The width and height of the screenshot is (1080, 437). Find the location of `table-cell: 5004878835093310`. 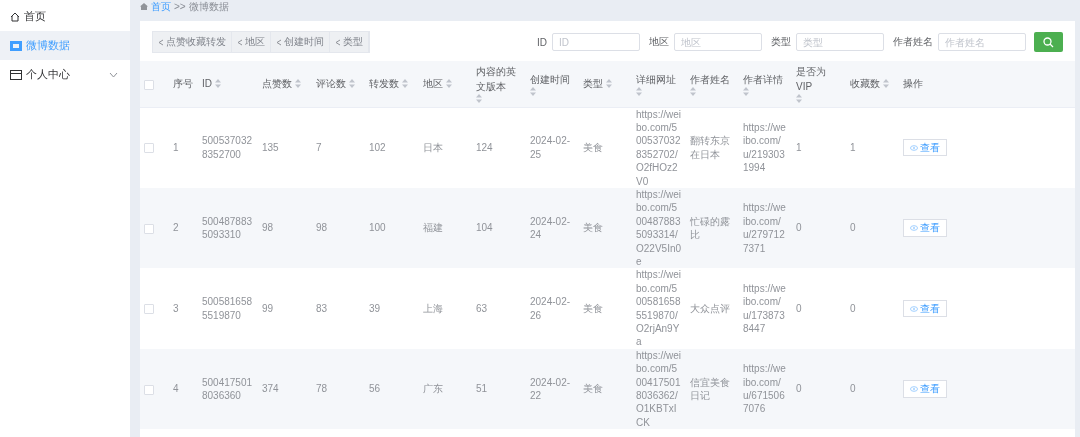

table-cell: 5004878835093310 is located at coordinates (227, 228).